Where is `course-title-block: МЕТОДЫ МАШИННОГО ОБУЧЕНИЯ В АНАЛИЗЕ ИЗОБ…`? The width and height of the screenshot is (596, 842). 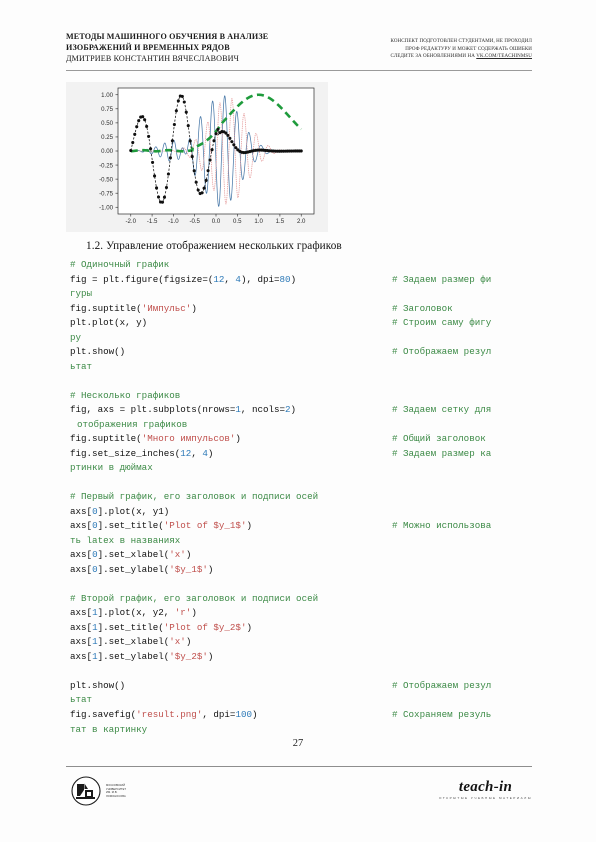 course-title-block: МЕТОДЫ МАШИННОГО ОБУЧЕНИЯ В АНАЛИЗЕ ИЗОБ… is located at coordinates (167, 48).